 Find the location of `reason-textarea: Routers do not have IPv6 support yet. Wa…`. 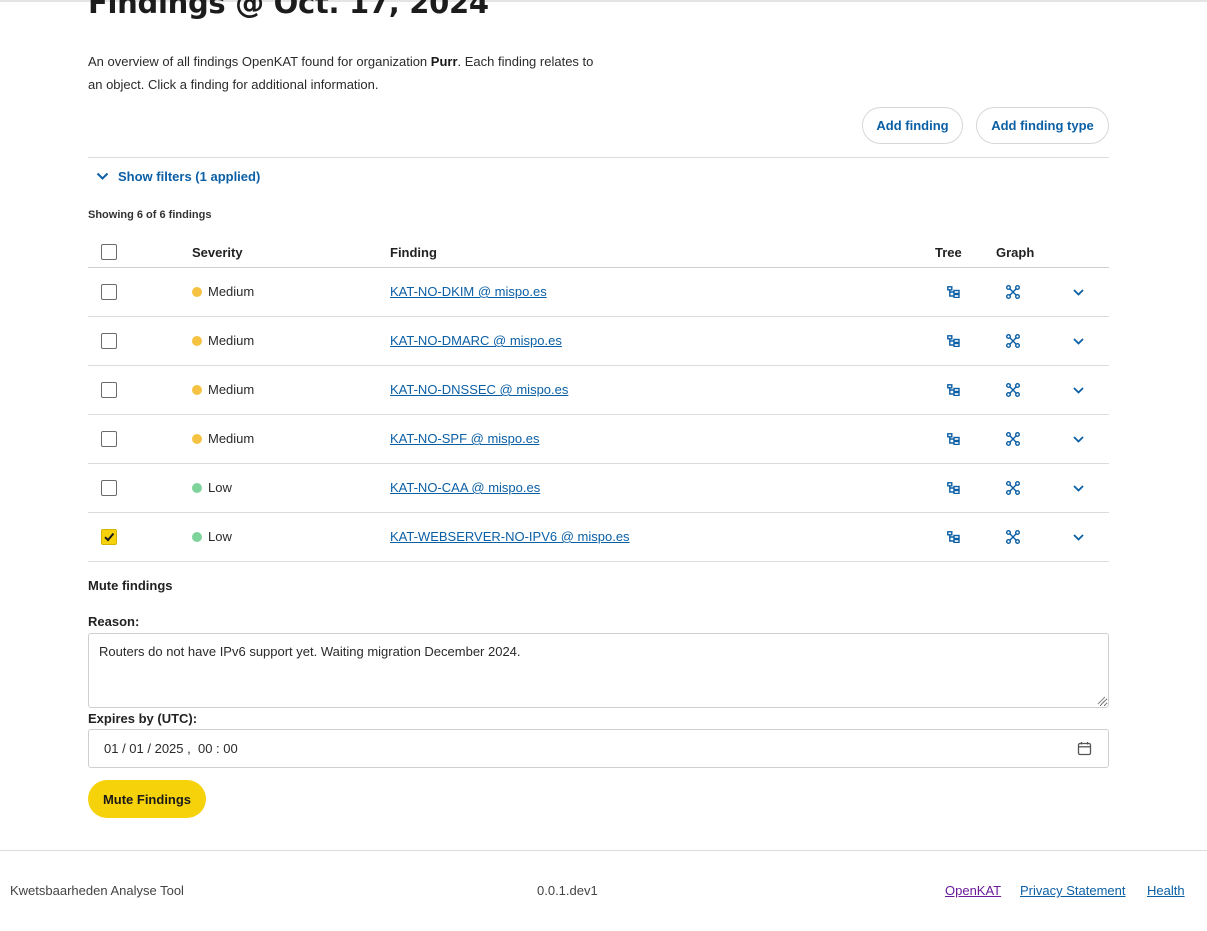

reason-textarea: Routers do not have IPv6 support yet. Wa… is located at coordinates (598, 670).